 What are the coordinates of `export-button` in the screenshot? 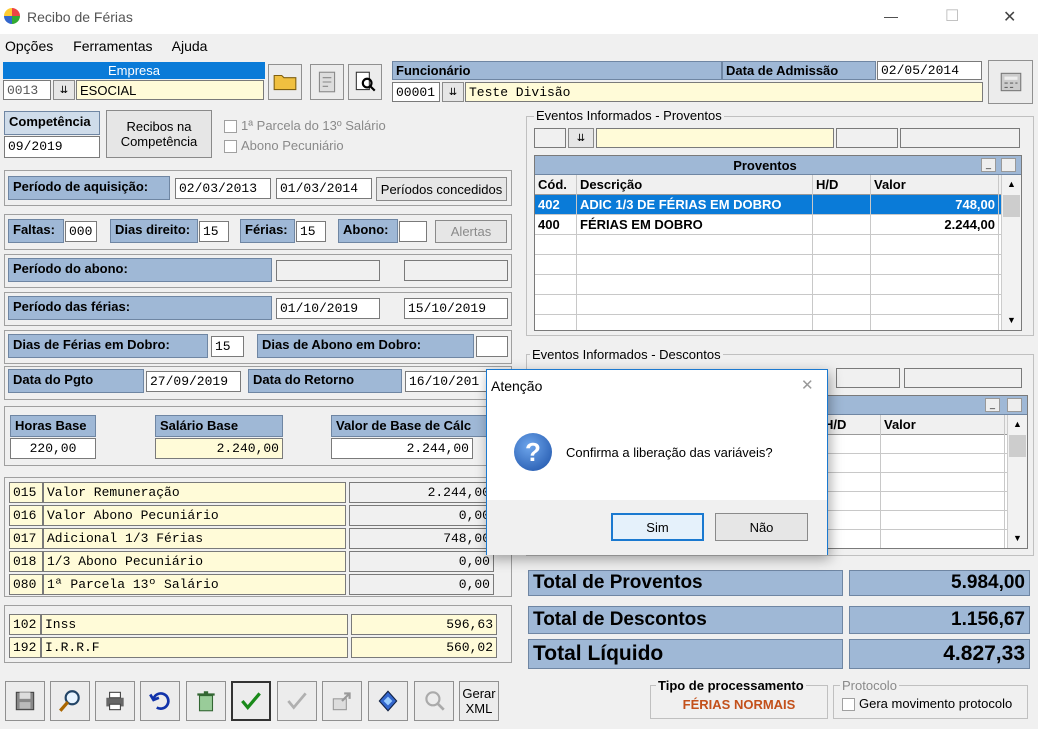 It's located at (342, 701).